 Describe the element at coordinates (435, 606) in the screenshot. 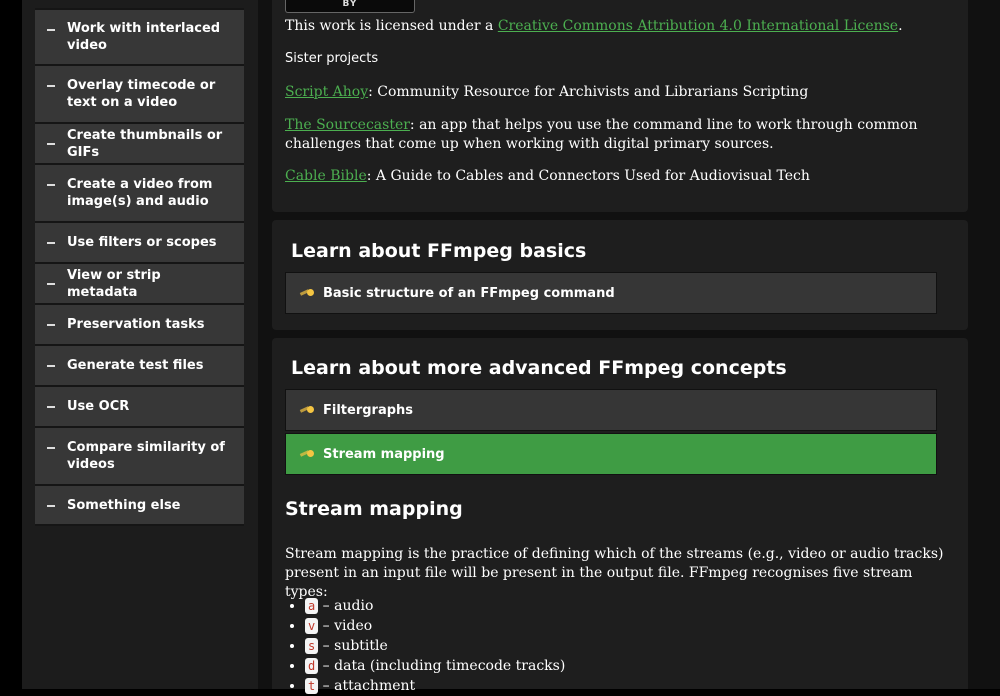

I see `list-item: a – audio` at that location.